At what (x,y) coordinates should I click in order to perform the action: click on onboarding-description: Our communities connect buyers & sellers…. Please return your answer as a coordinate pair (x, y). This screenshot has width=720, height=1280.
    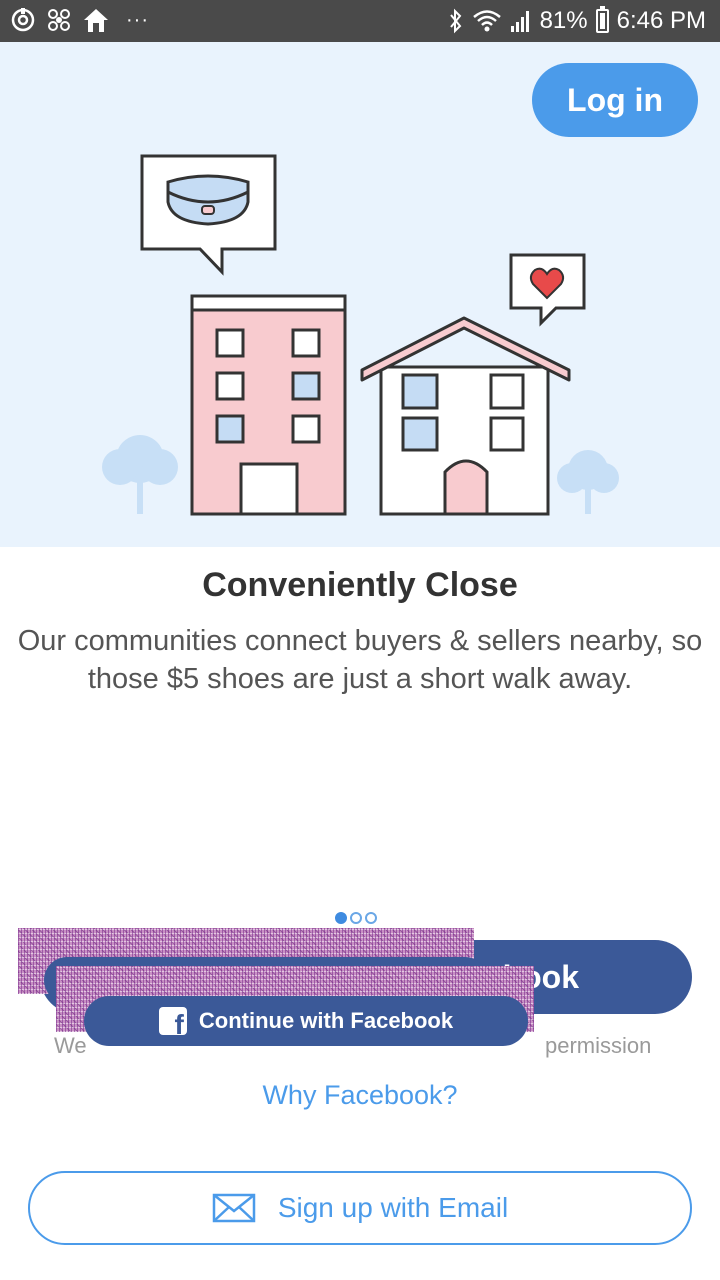
    Looking at the image, I should click on (360, 660).